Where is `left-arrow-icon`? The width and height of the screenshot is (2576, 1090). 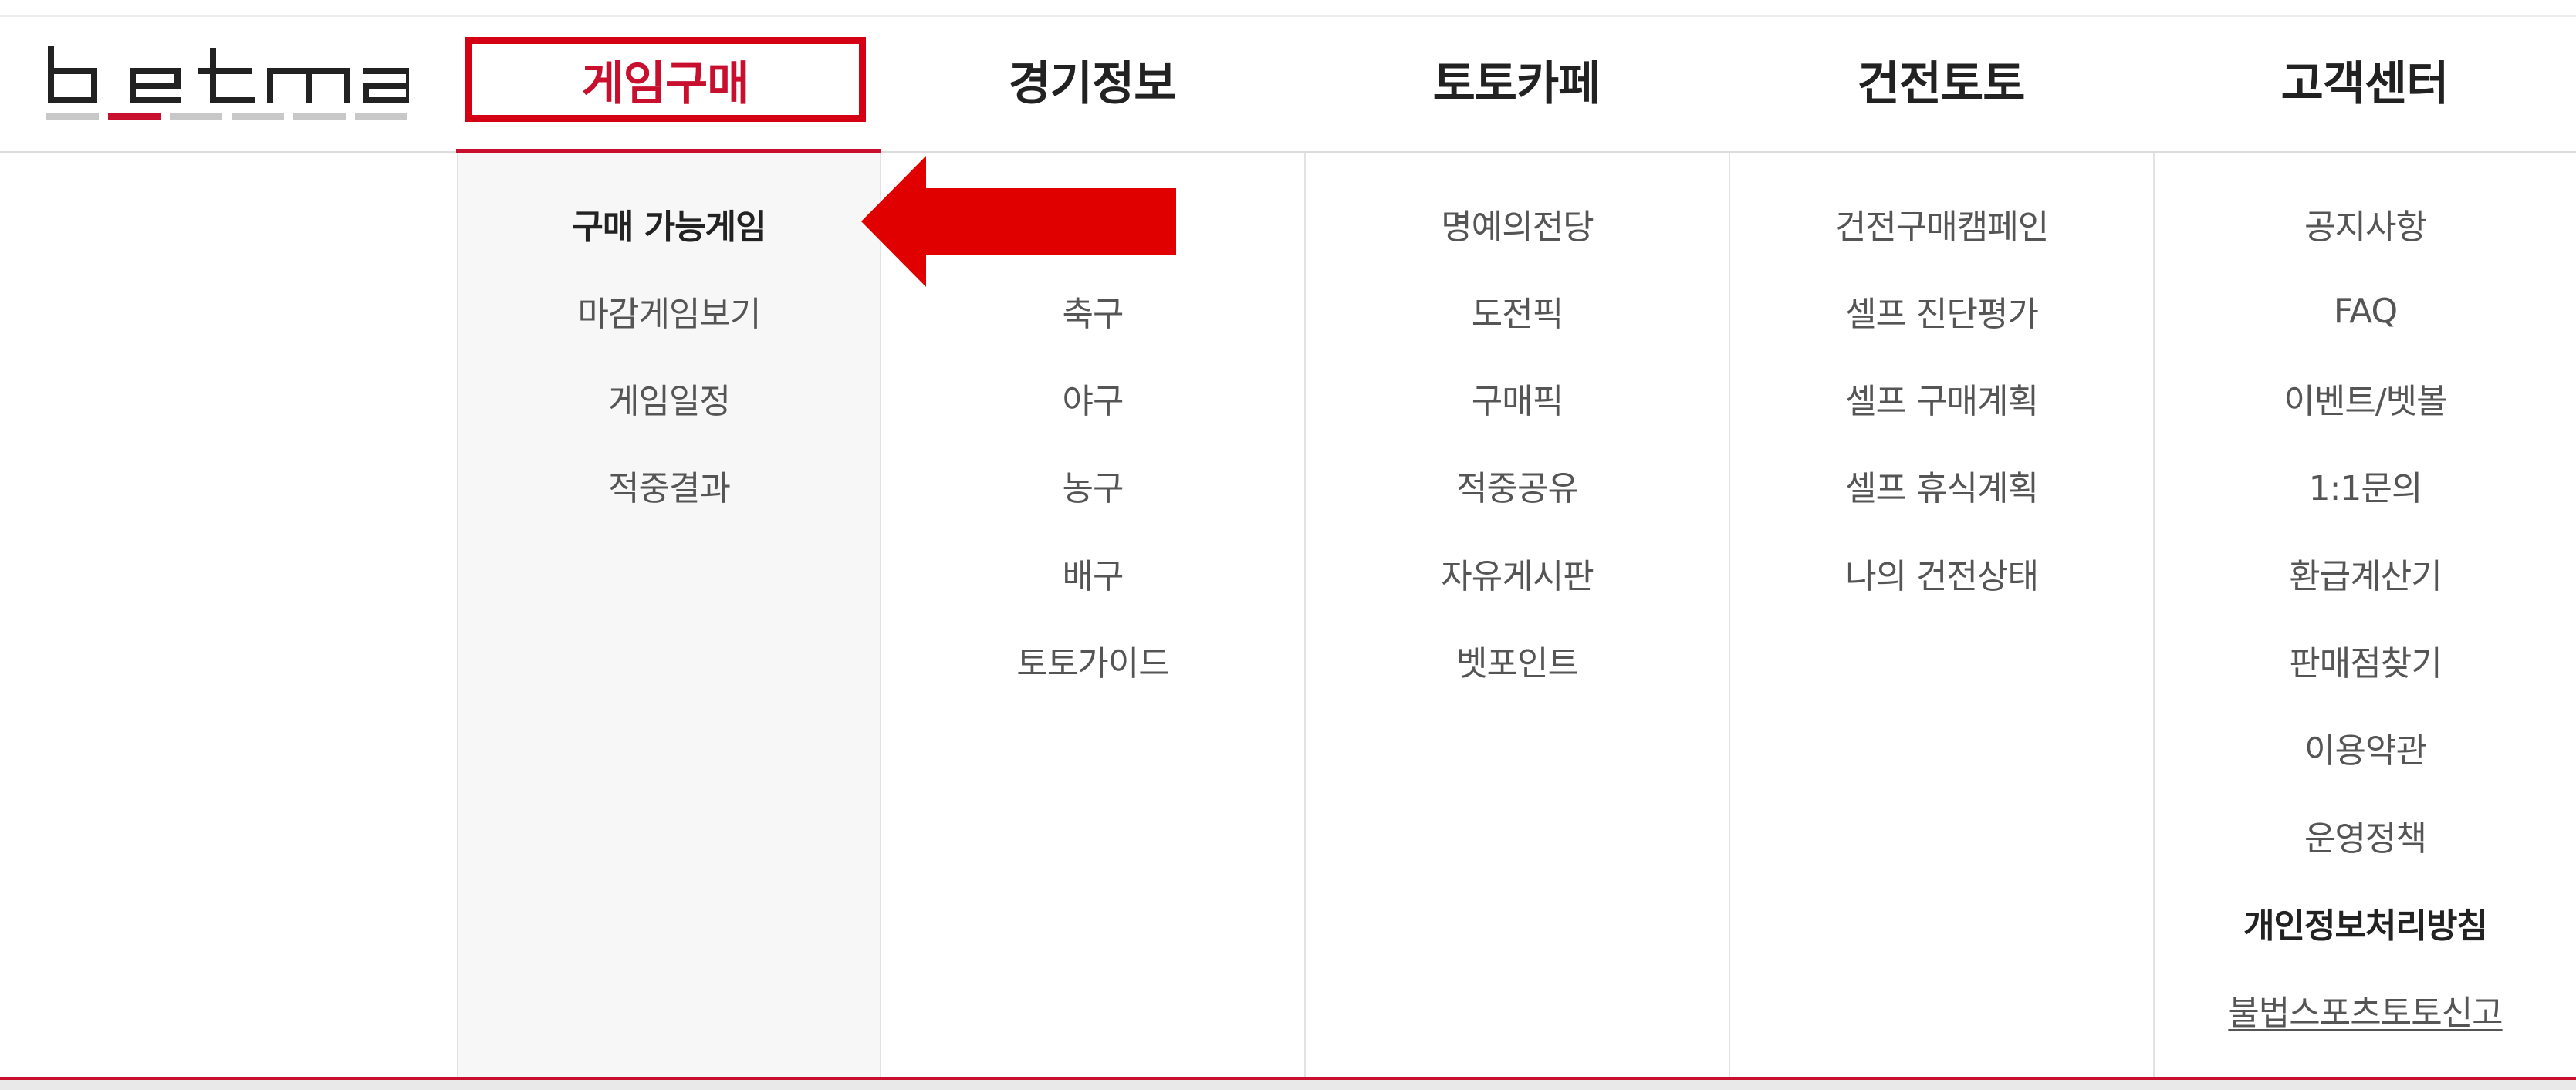 left-arrow-icon is located at coordinates (1018, 221).